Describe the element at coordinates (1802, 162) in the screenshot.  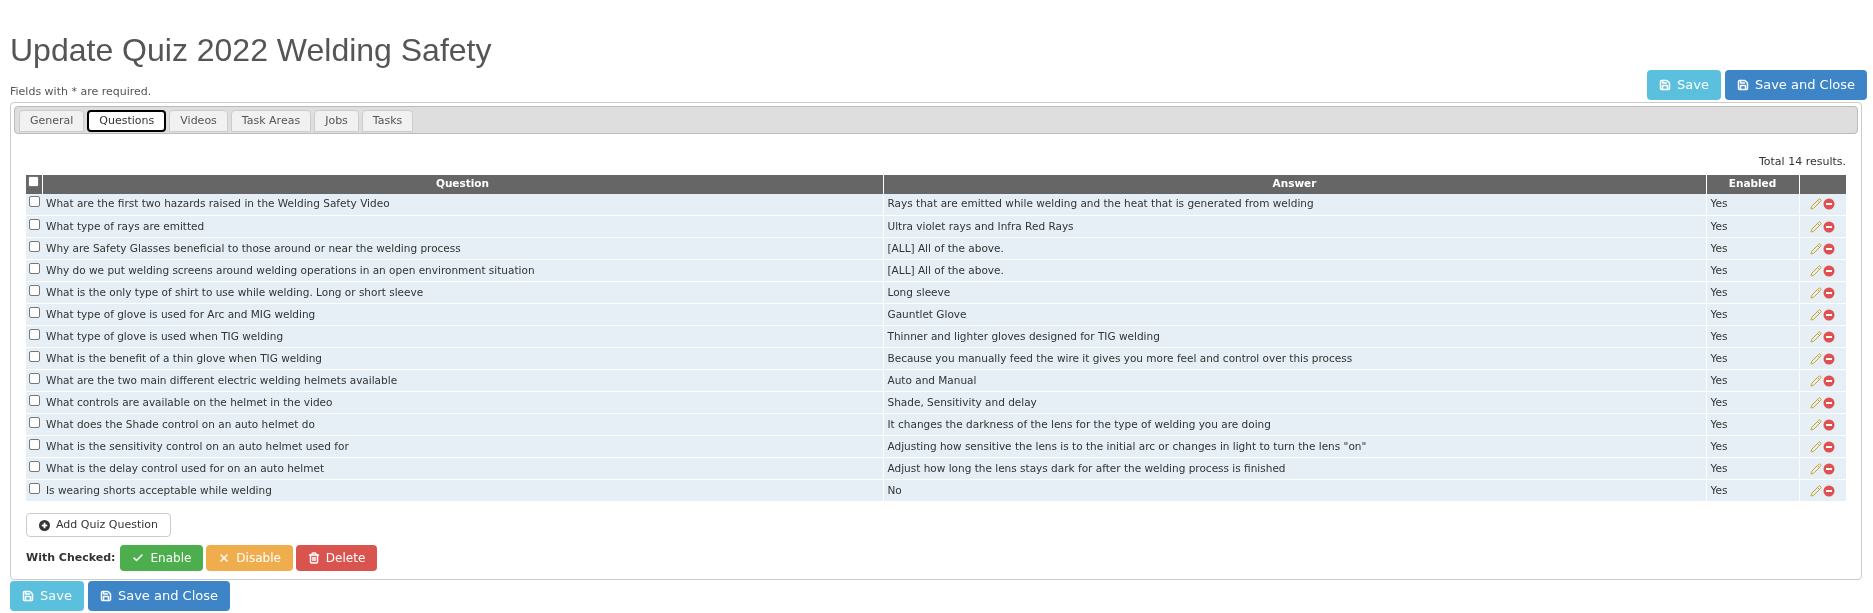
I see `results-count: Total 14 results.` at that location.